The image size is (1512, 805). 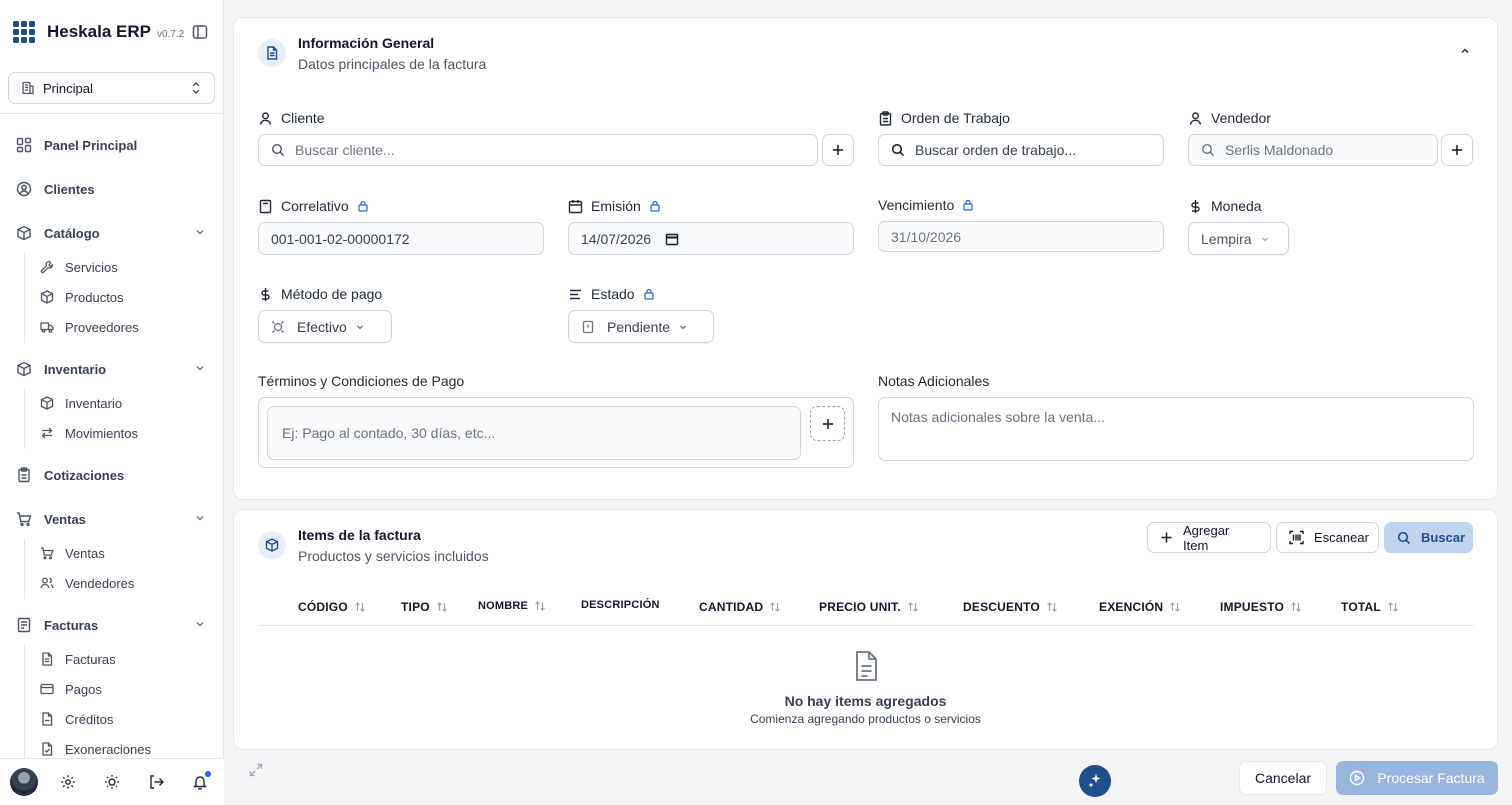 What do you see at coordinates (1313, 150) in the screenshot?
I see `vendedor-input: Serlis Maldonado` at bounding box center [1313, 150].